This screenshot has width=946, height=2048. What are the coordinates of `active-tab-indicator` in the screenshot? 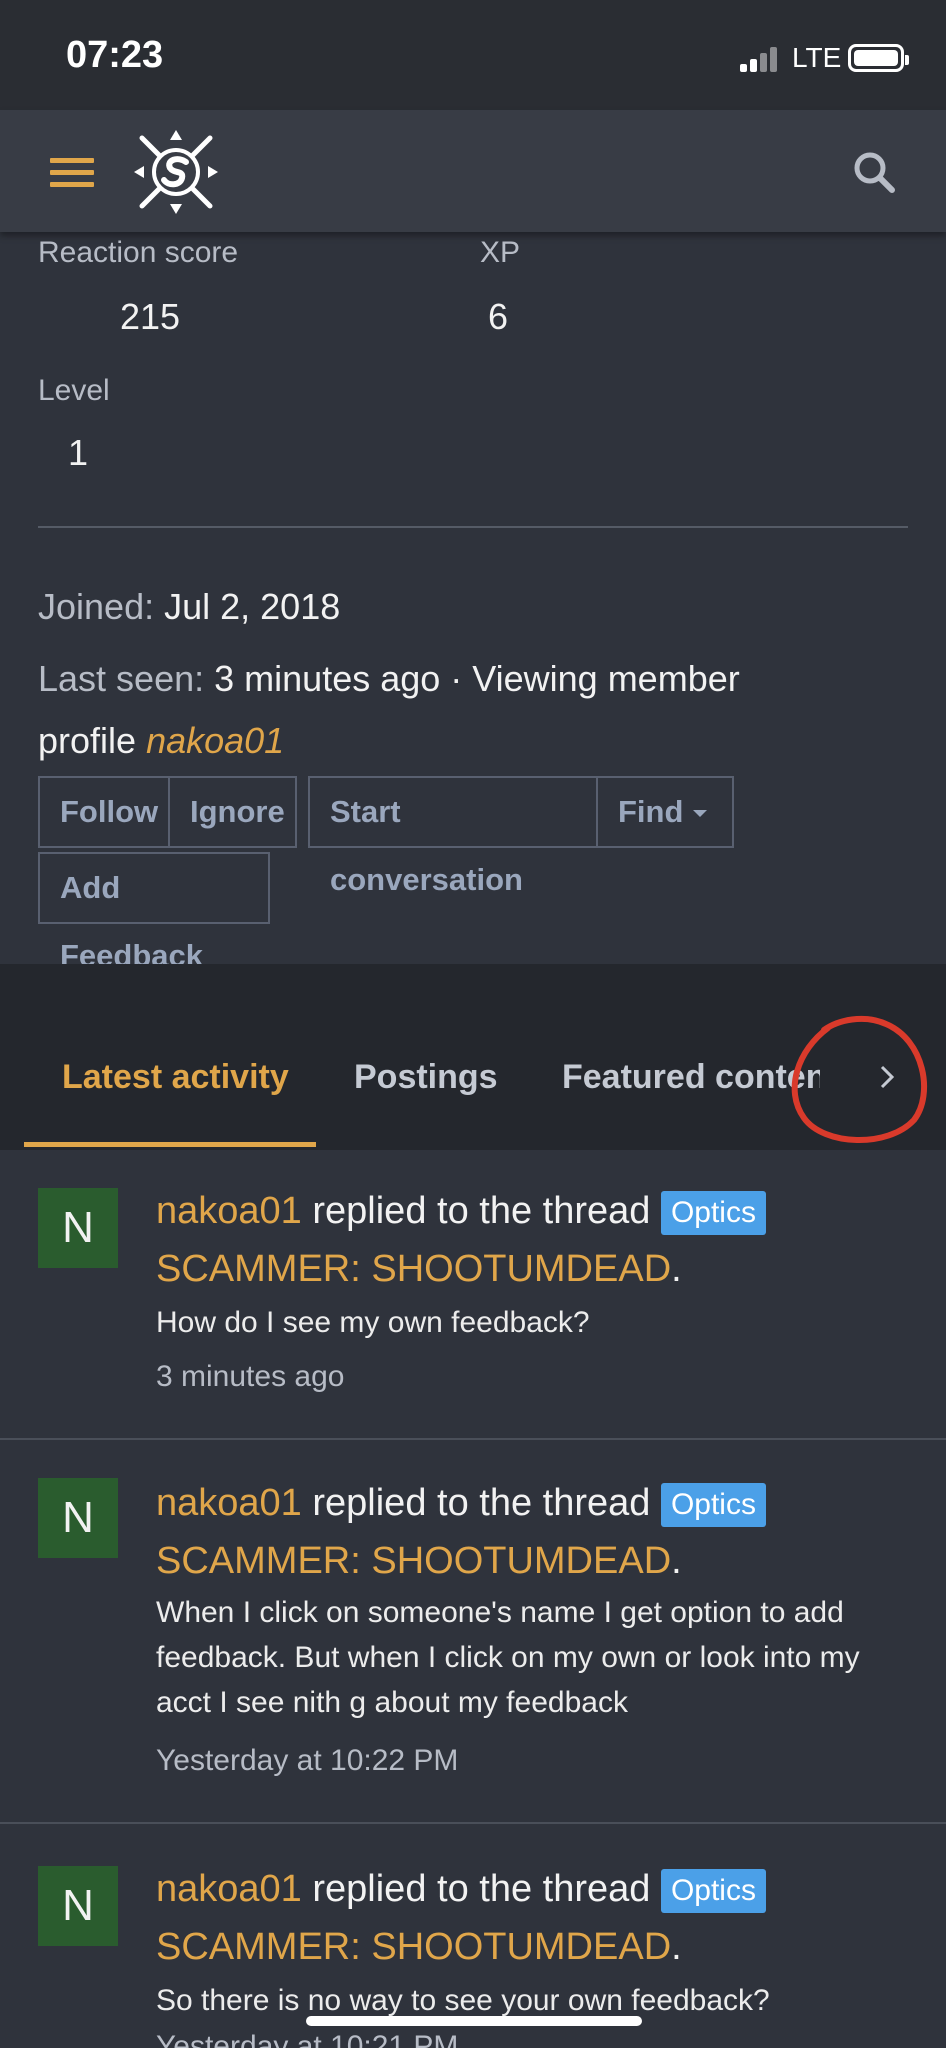 It's located at (170, 1144).